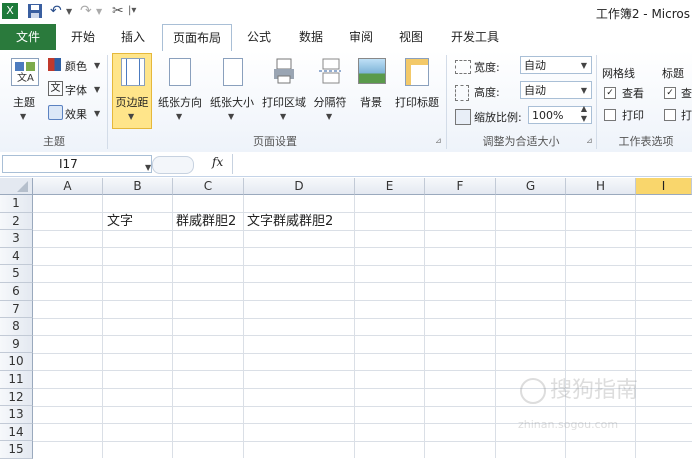  Describe the element at coordinates (610, 115) in the screenshot. I see `gridlines-print-checkbox` at that location.